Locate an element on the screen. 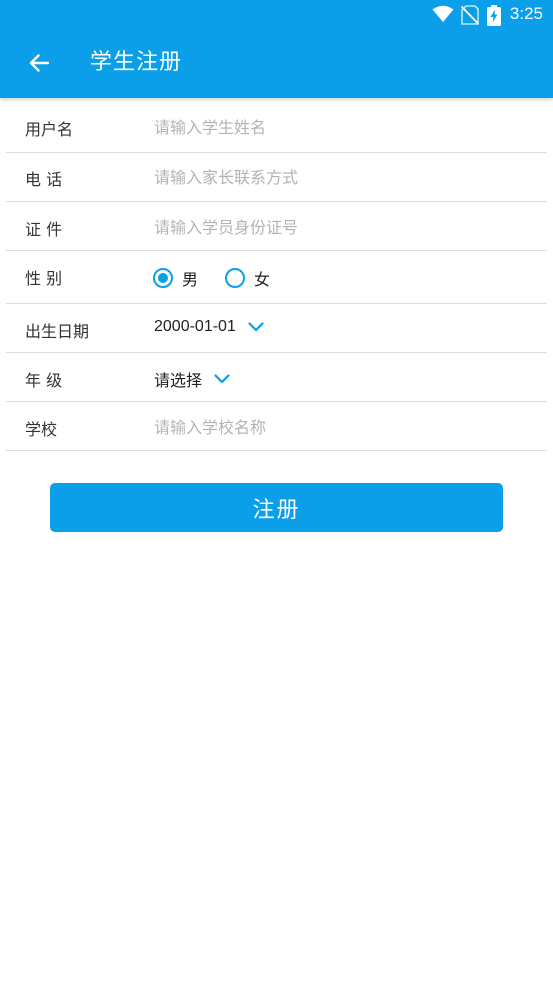 The width and height of the screenshot is (553, 983). grade-select: 请选择 is located at coordinates (192, 379).